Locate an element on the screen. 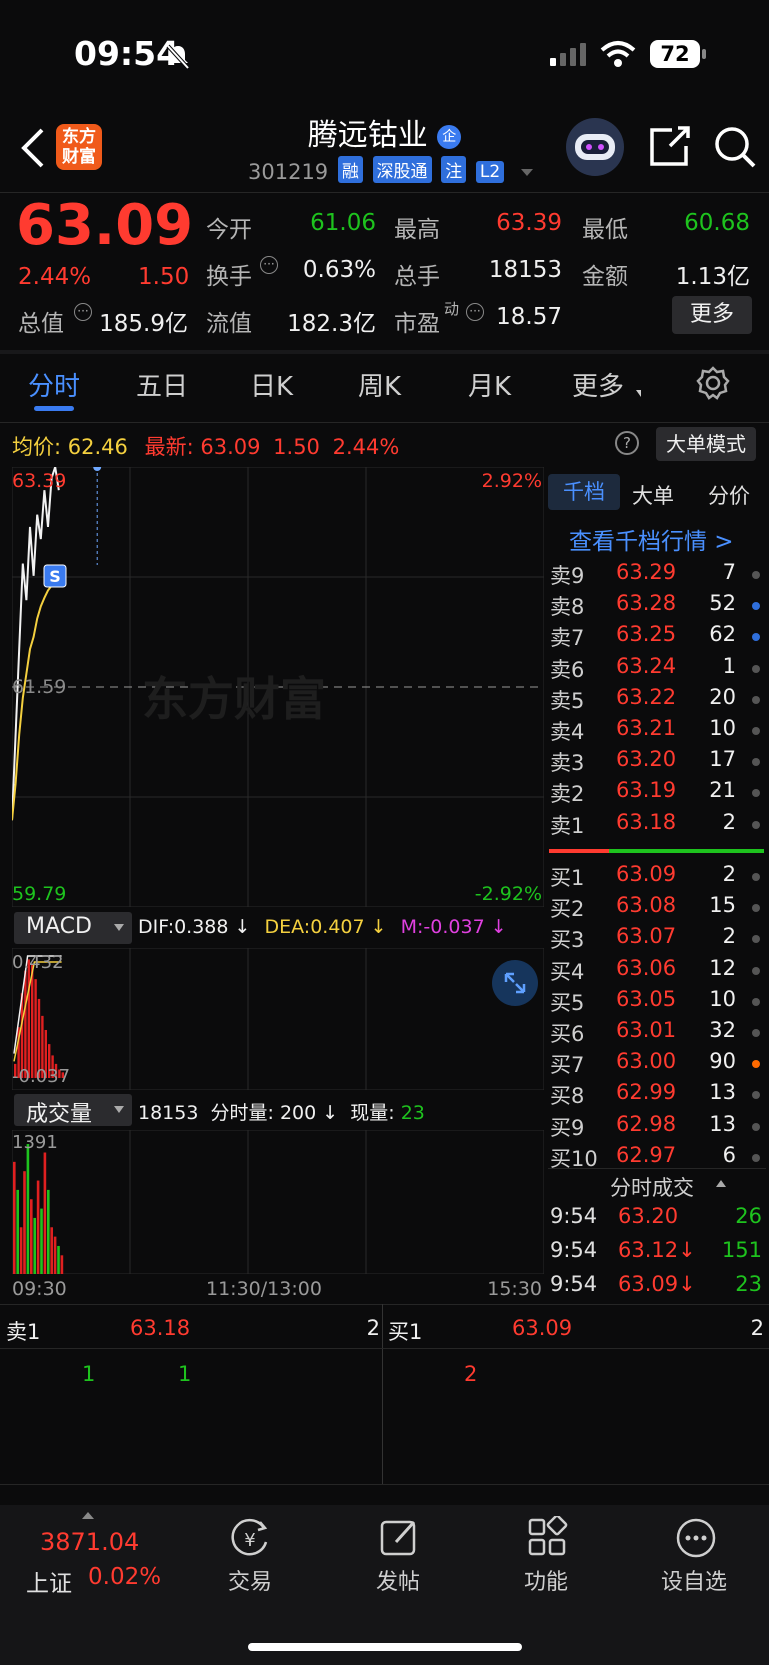  ask-label: 卖1 is located at coordinates (567, 825).